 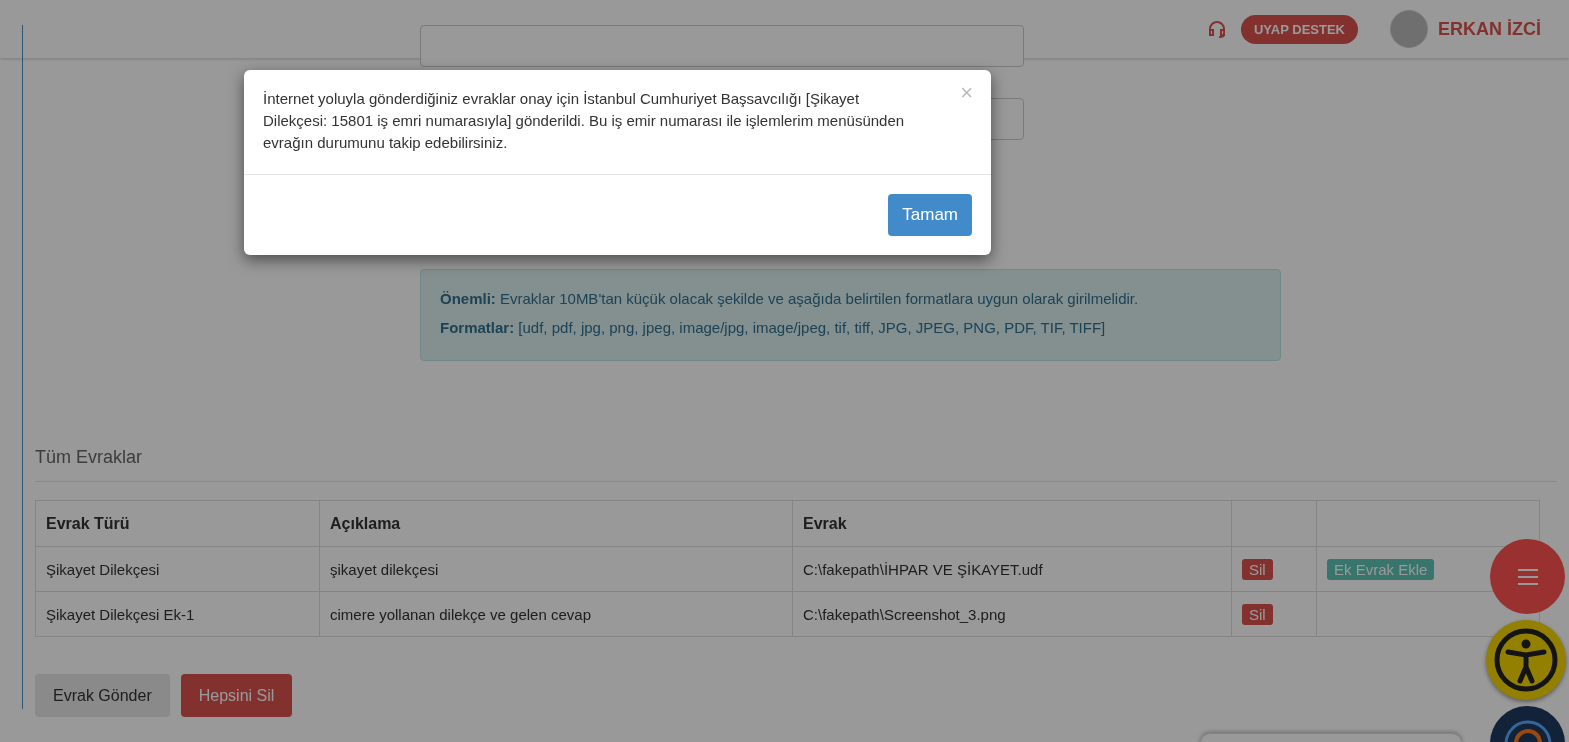 What do you see at coordinates (556, 523) in the screenshot?
I see `column-header: Açıklama` at bounding box center [556, 523].